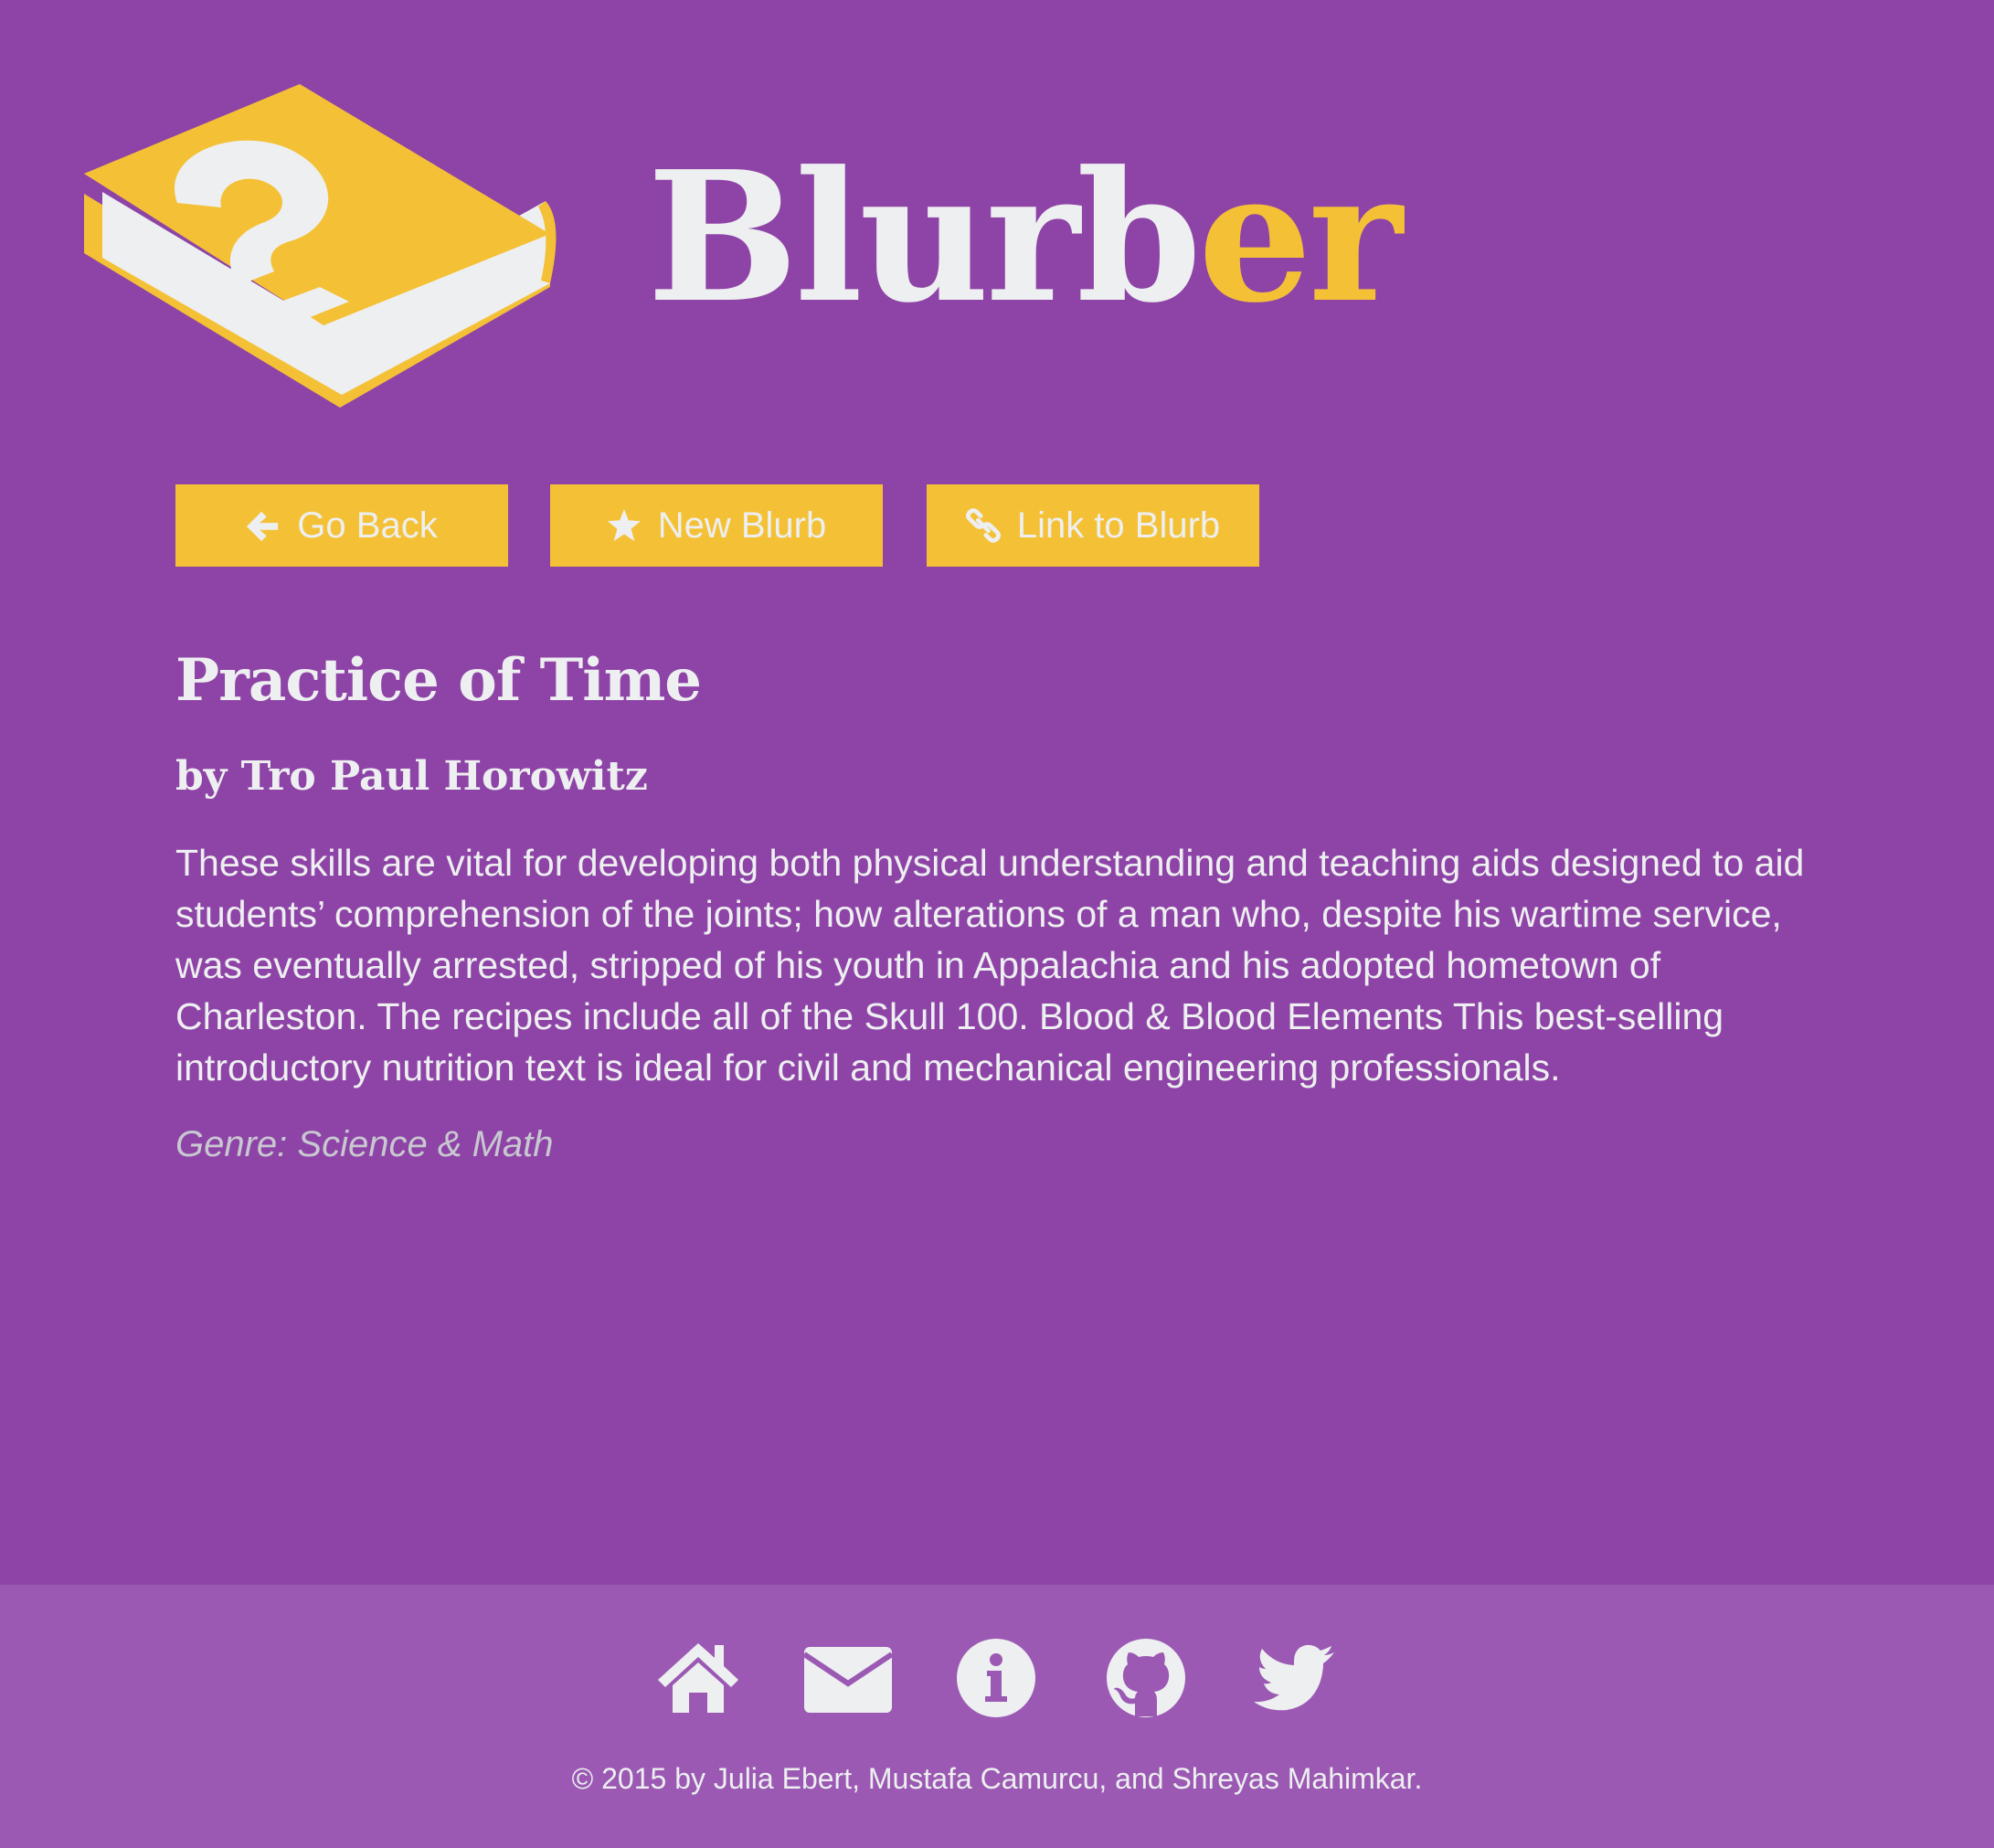 The image size is (1994, 1848). Describe the element at coordinates (367, 525) in the screenshot. I see `go-back-label: Go Back` at that location.